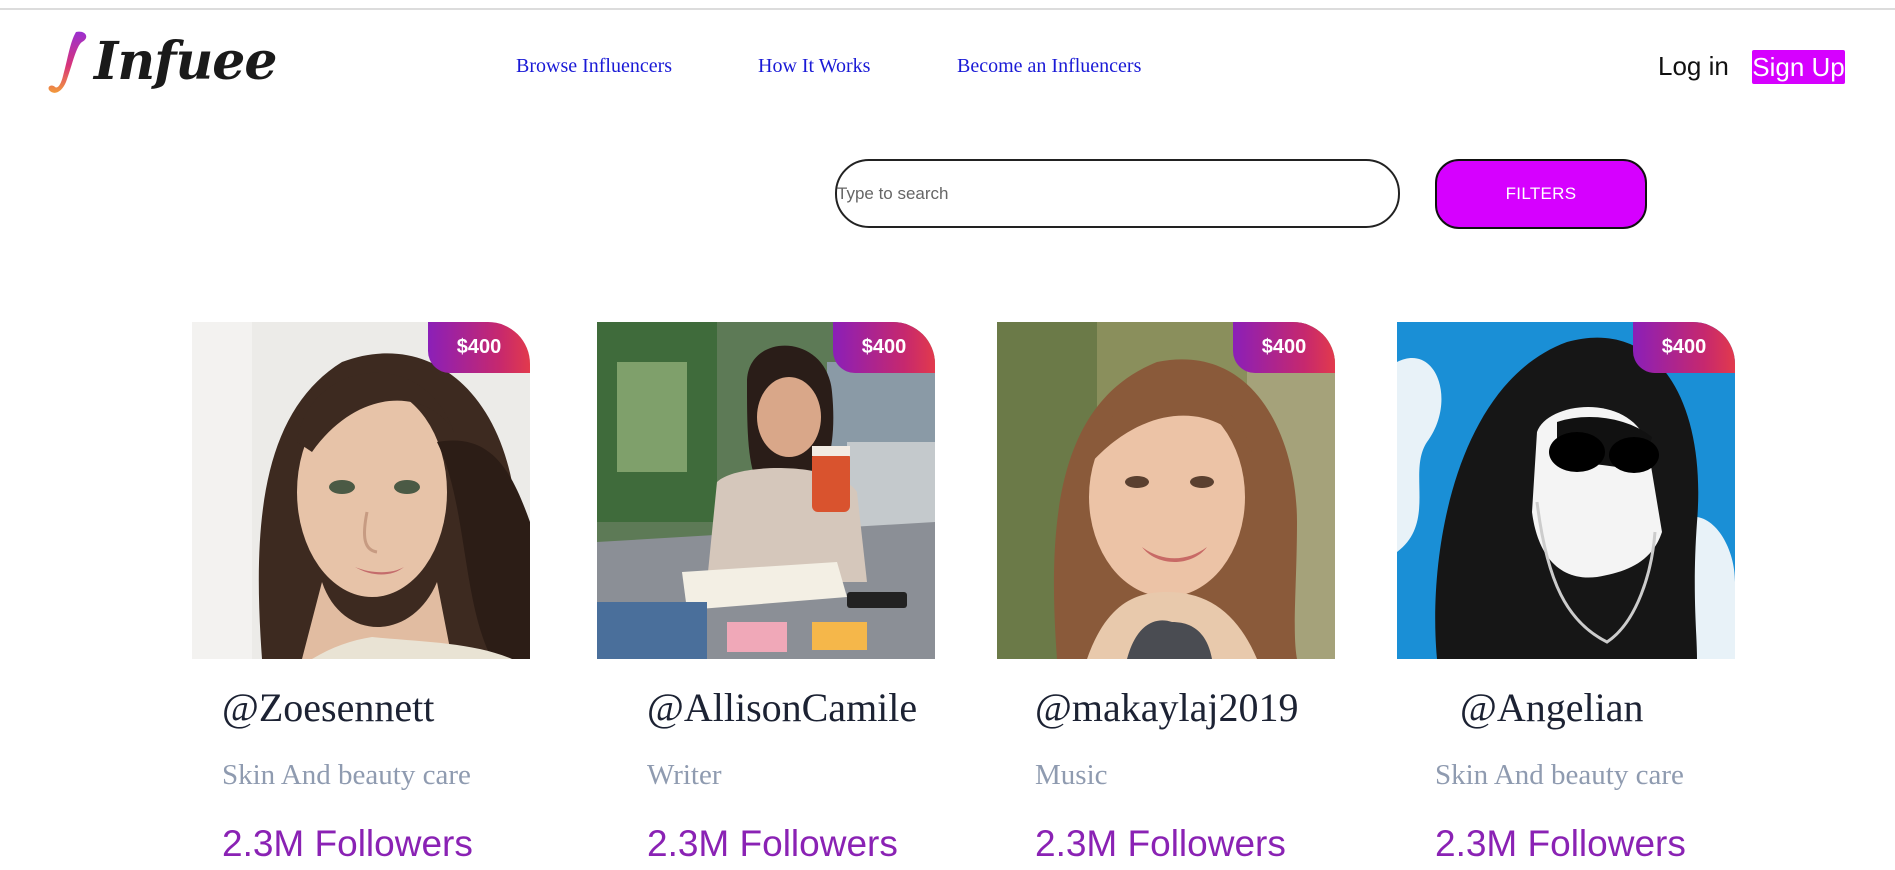 This screenshot has height=870, width=1895. I want to click on filters-label: FILTERS, so click(1541, 193).